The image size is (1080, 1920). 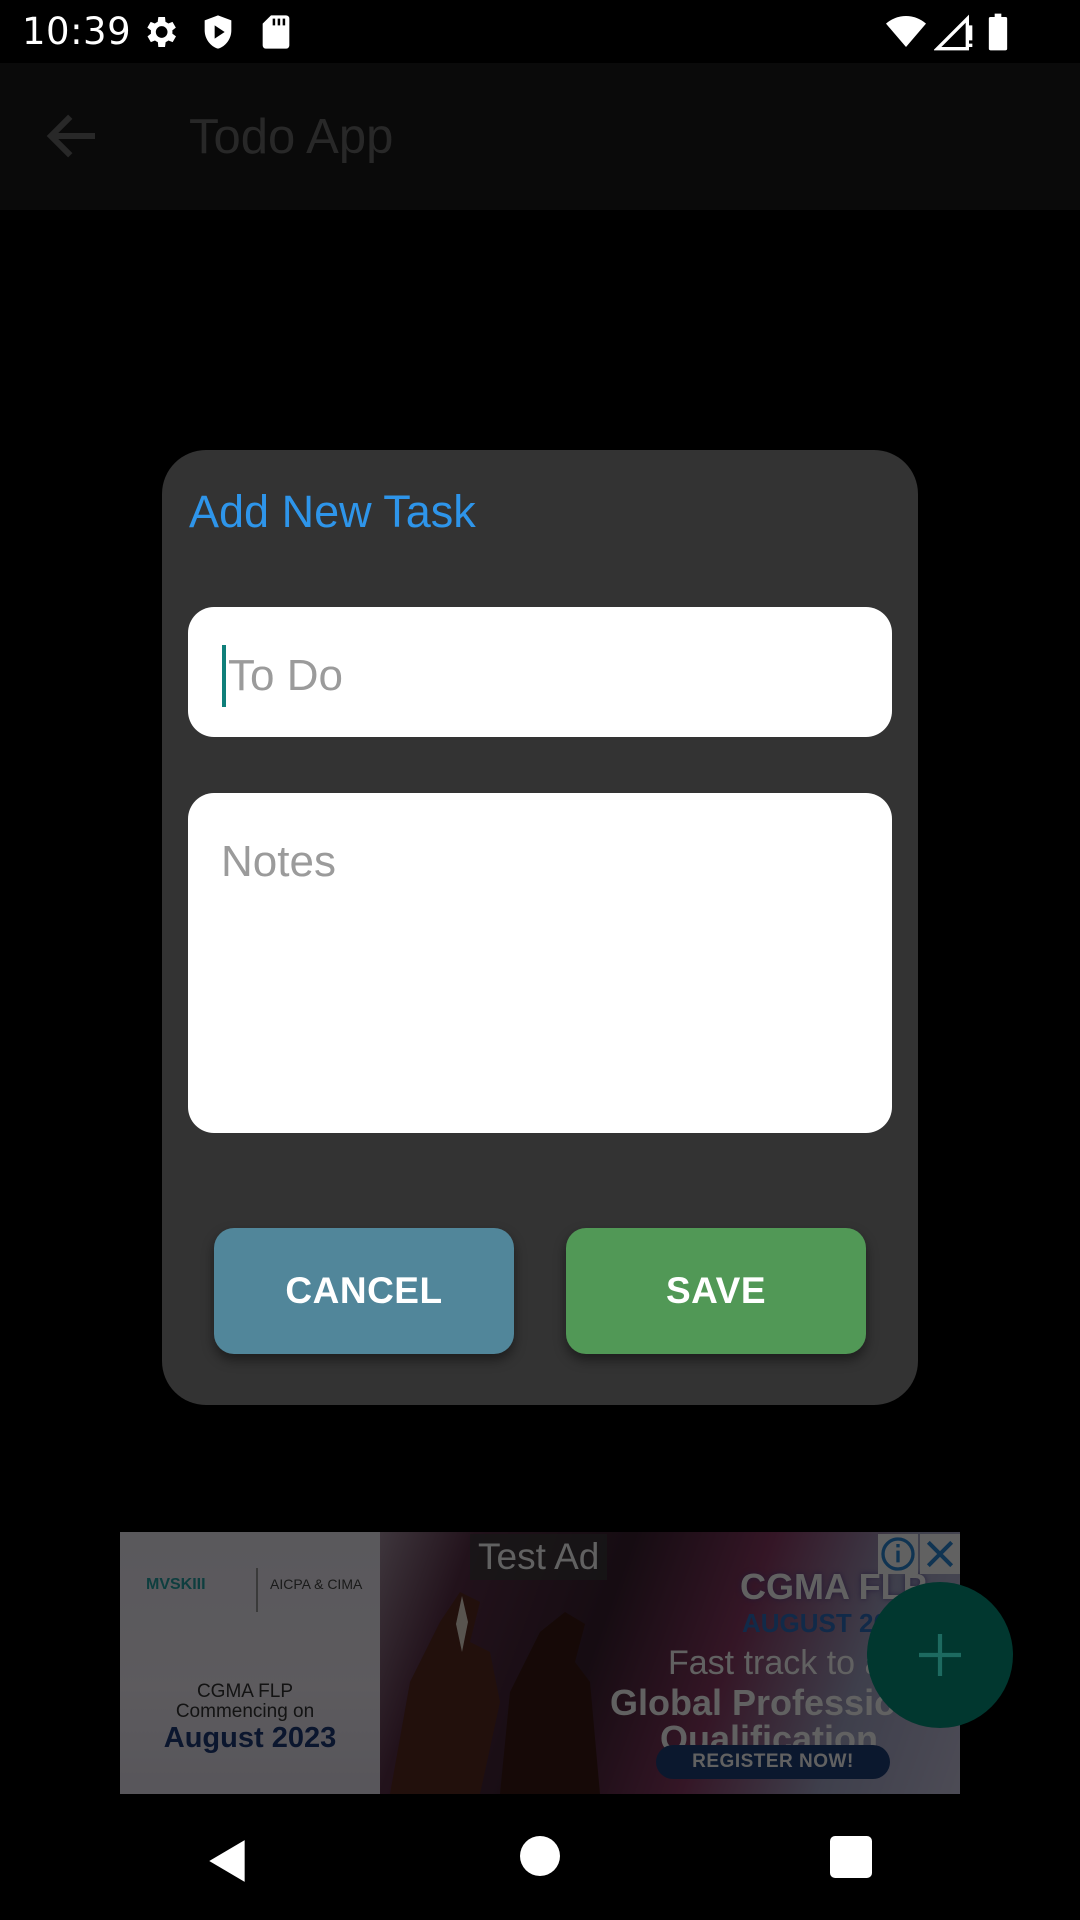 I want to click on ad-month: AUGUST 20, so click(x=815, y=1623).